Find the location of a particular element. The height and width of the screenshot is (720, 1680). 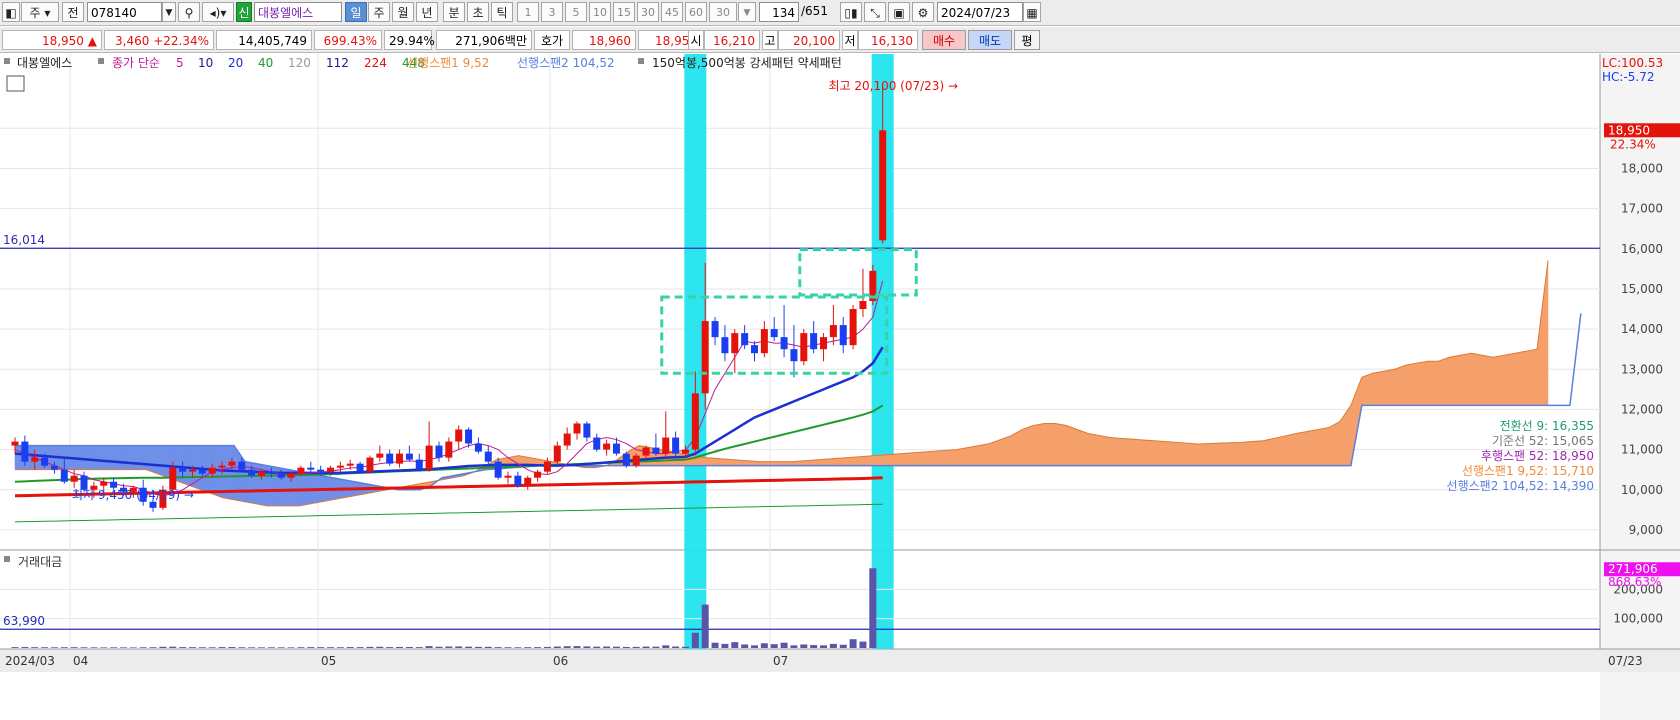

stock-name-field: 대봉엘에스 is located at coordinates (298, 12).